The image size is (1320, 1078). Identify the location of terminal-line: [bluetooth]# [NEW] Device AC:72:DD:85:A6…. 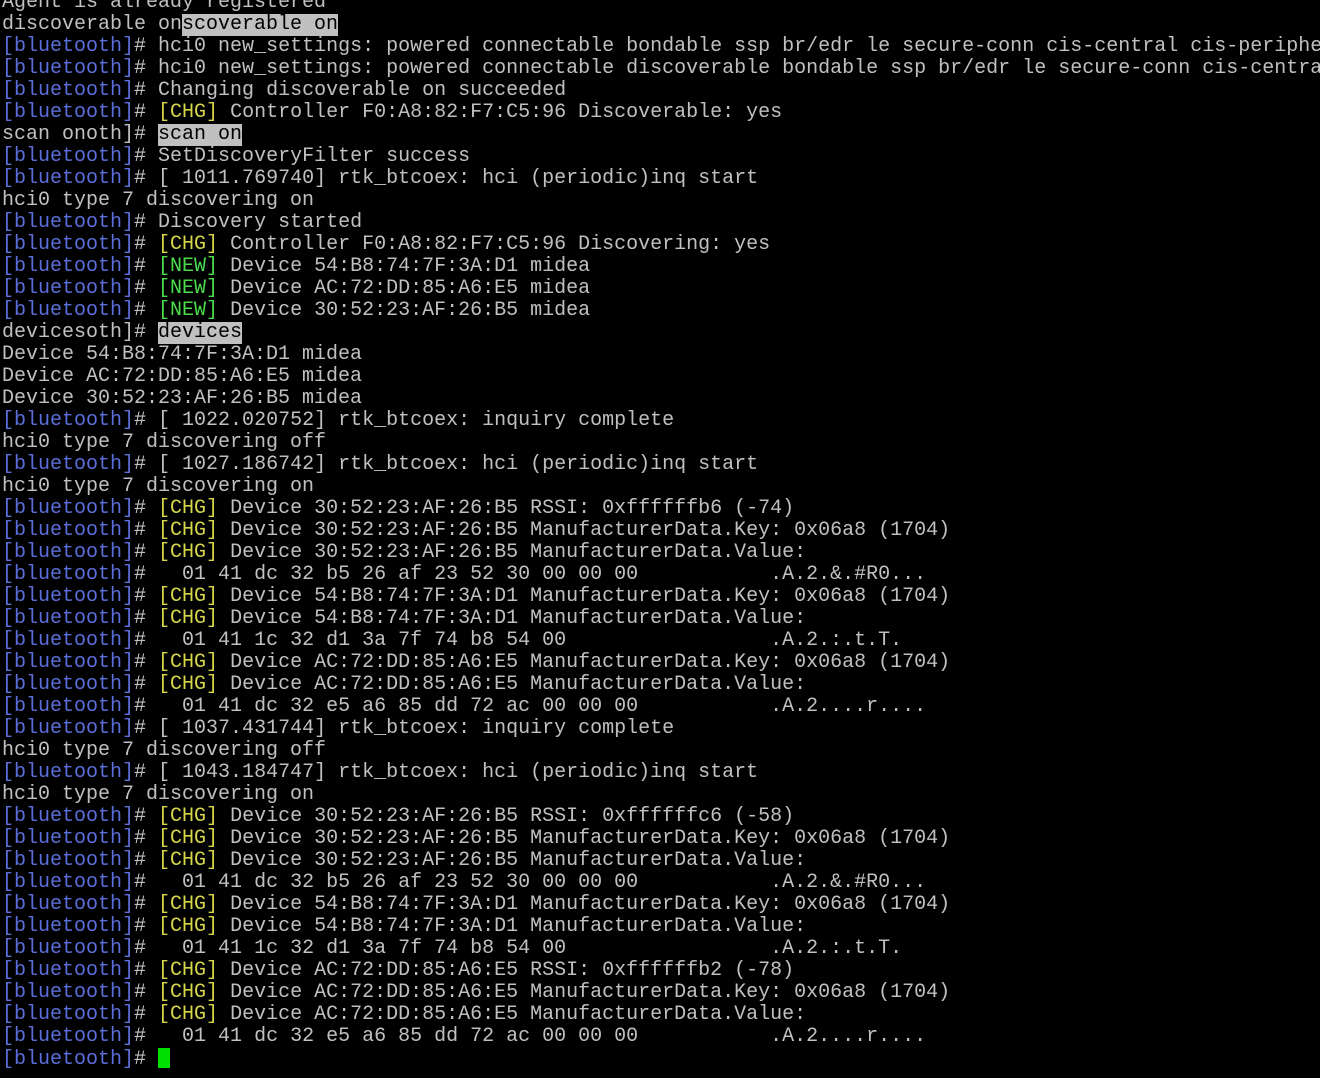
(661, 289).